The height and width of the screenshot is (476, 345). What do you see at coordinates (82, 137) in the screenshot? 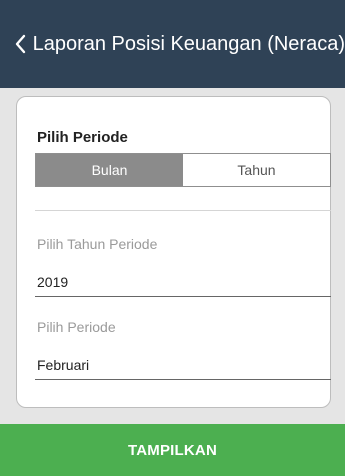
I see `section-title: Pilih Periode` at bounding box center [82, 137].